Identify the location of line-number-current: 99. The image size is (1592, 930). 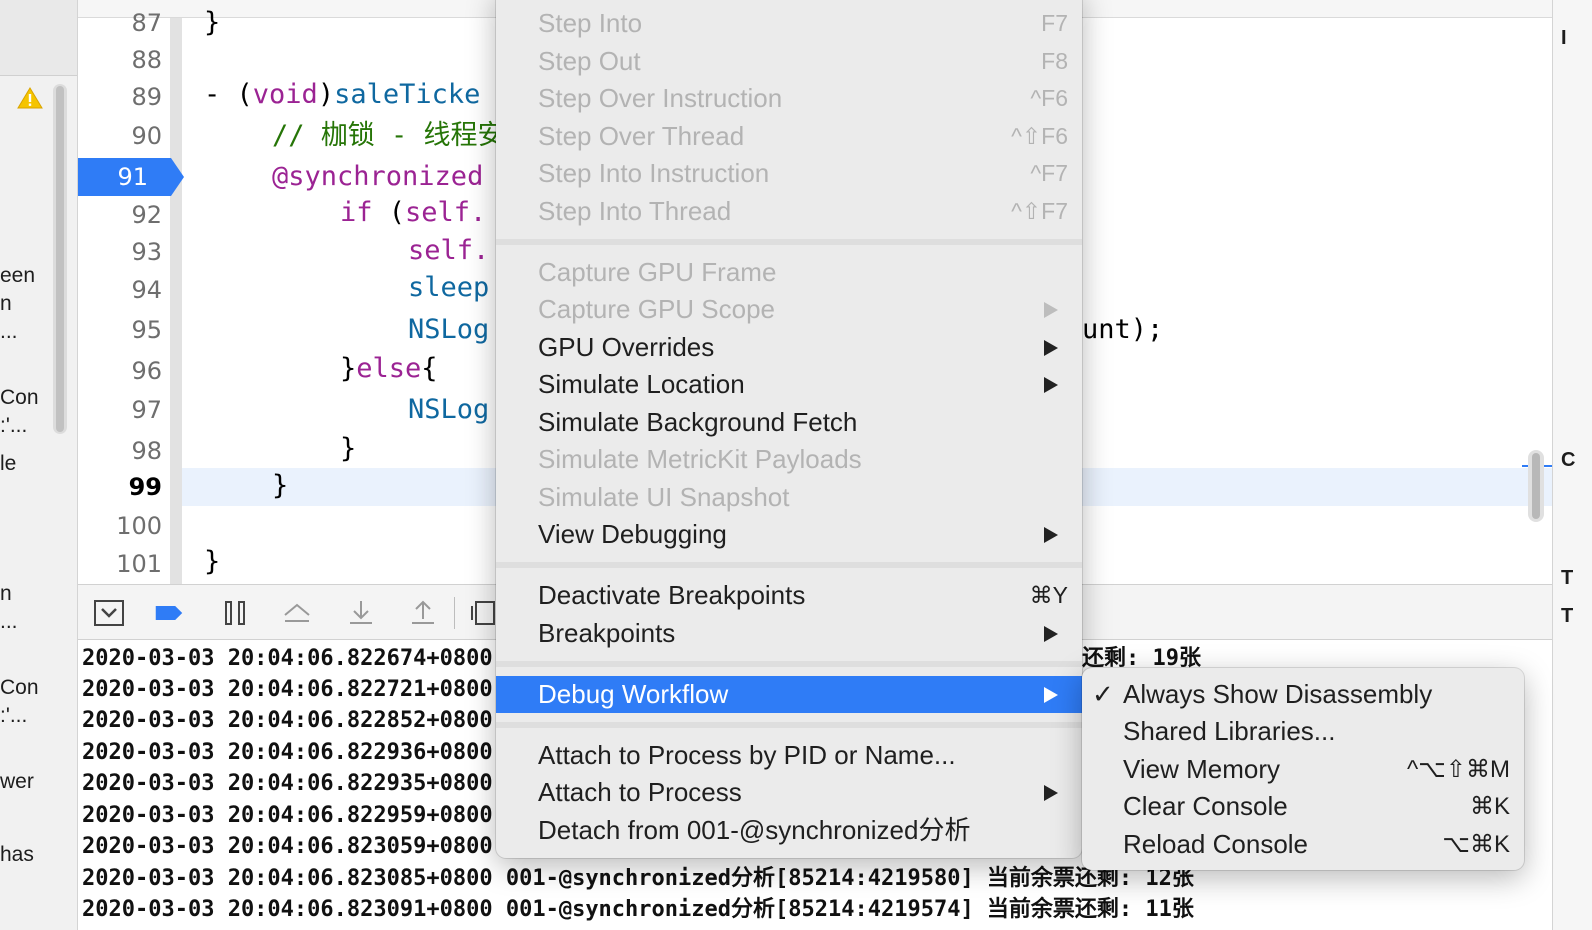
(145, 487).